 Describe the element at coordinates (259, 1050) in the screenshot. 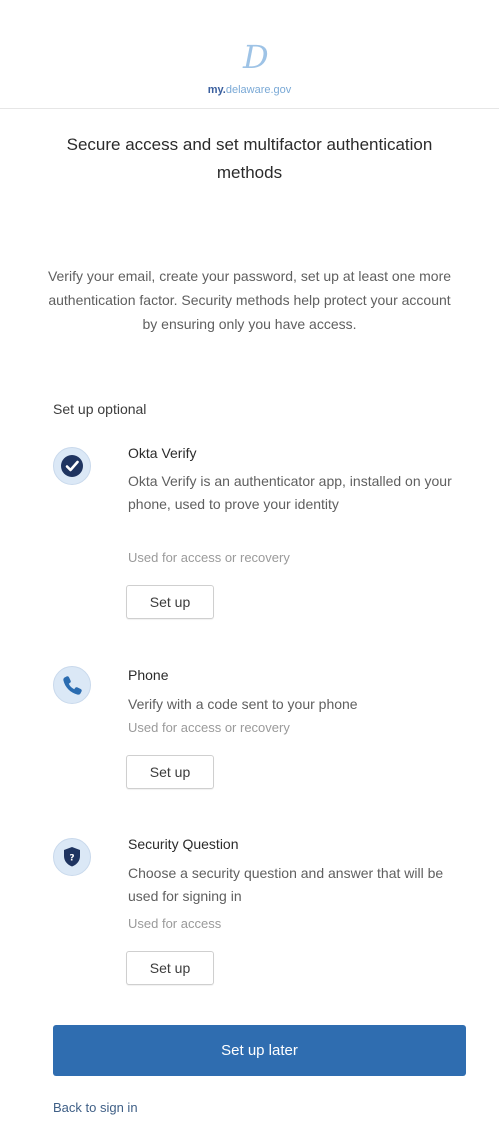

I see `set-up-later-button: Set up later` at that location.